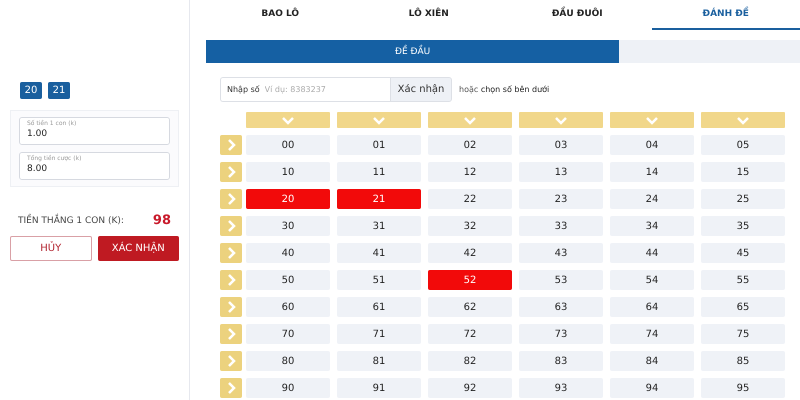 This screenshot has height=400, width=800. Describe the element at coordinates (379, 172) in the screenshot. I see `number-cell: 11` at that location.